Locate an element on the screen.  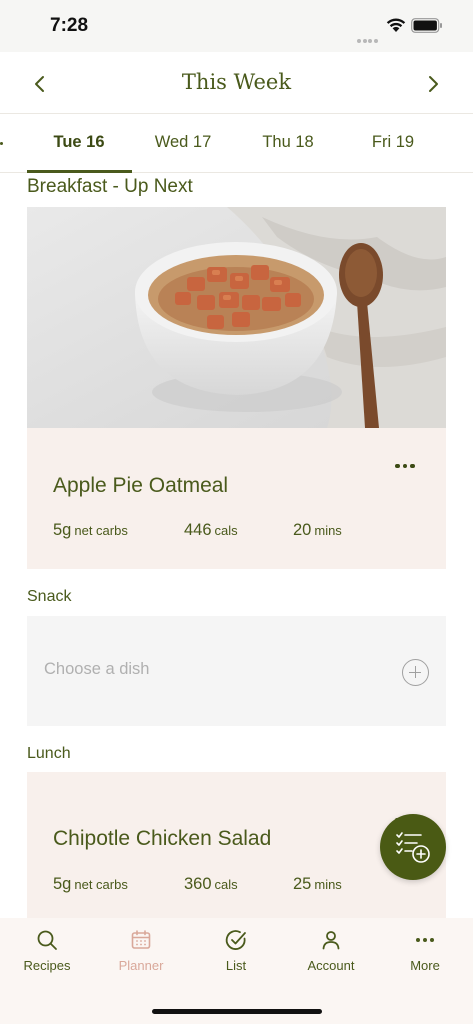
tab-recipes-label: Recipes is located at coordinates (47, 965).